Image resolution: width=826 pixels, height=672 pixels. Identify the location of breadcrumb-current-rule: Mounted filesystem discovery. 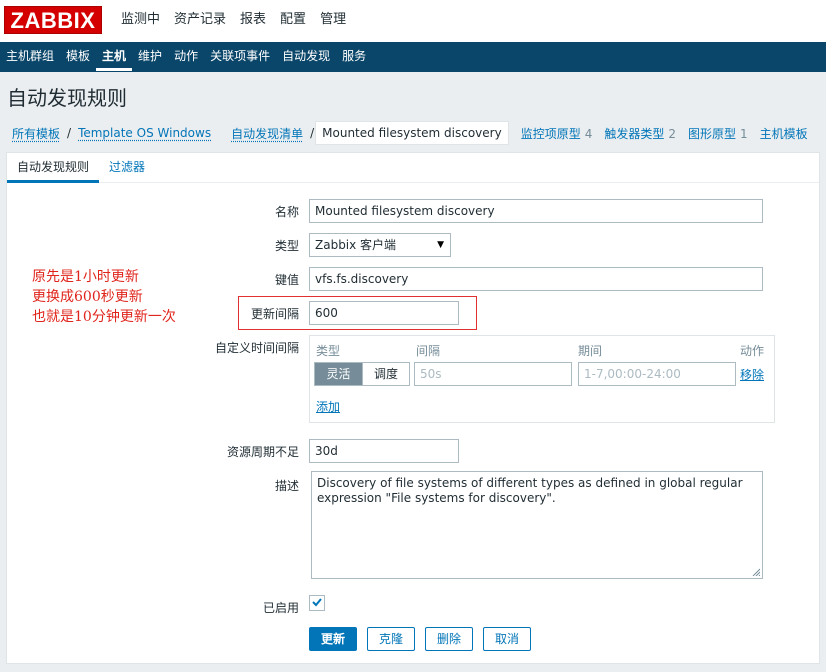
(412, 133).